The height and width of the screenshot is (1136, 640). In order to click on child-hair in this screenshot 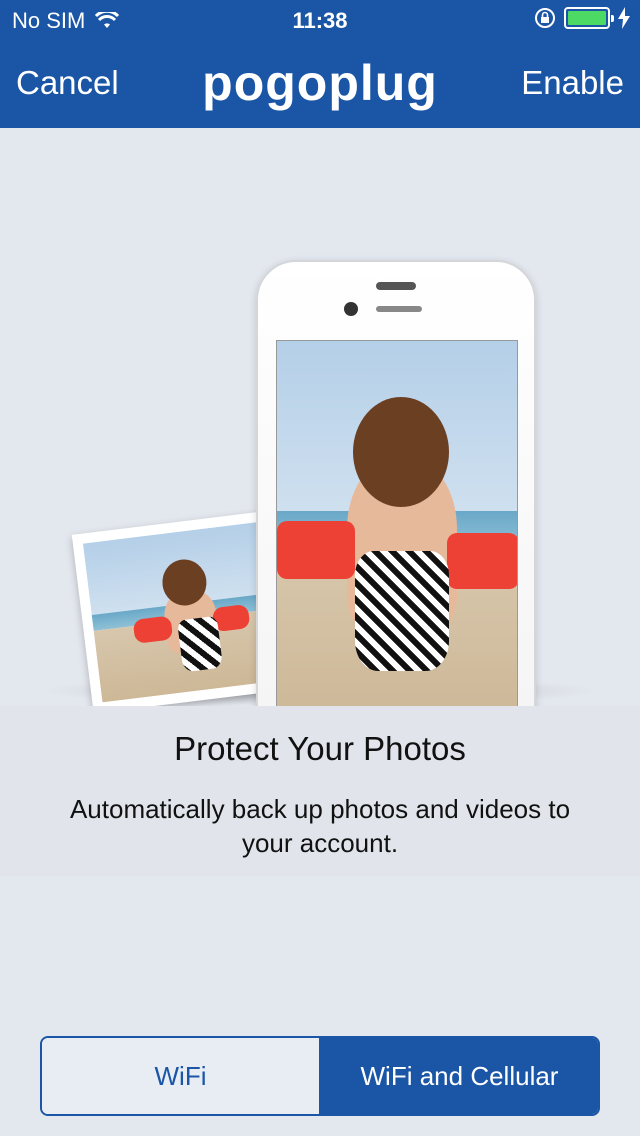, I will do `click(401, 452)`.